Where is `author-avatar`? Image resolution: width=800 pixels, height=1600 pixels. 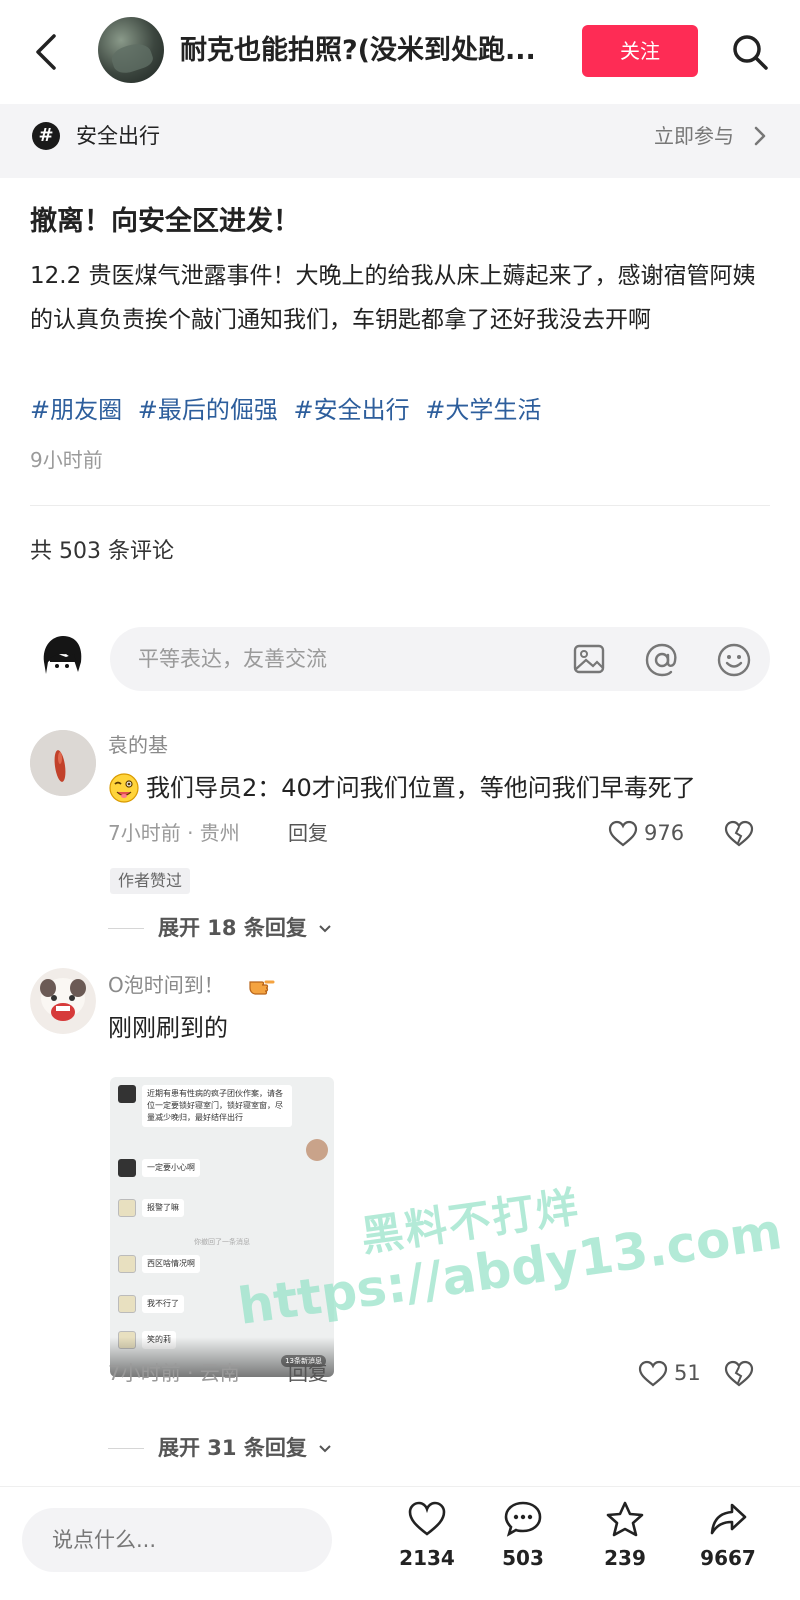 author-avatar is located at coordinates (131, 50).